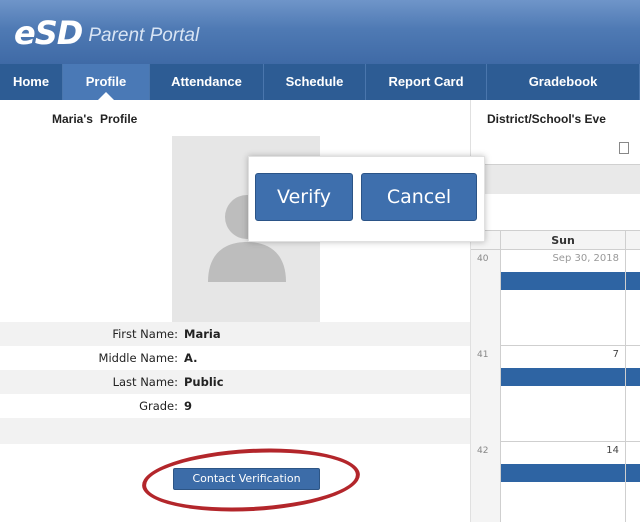  What do you see at coordinates (563, 354) in the screenshot?
I see `day-date: 7` at bounding box center [563, 354].